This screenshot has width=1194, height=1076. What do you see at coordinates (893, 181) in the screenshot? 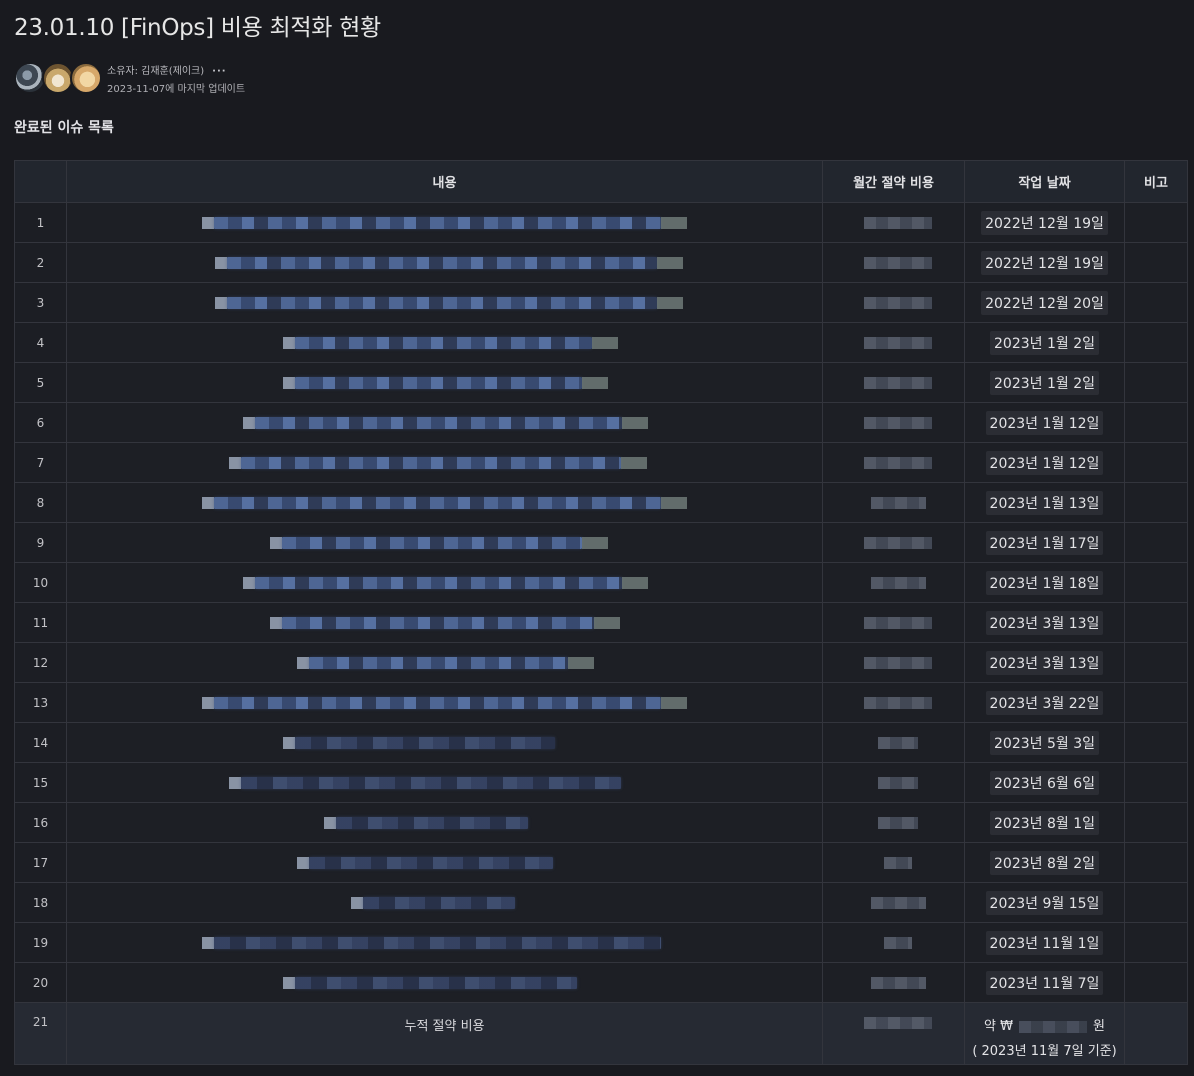
I see `header-monthly-savings: 월간 절약 비용` at bounding box center [893, 181].